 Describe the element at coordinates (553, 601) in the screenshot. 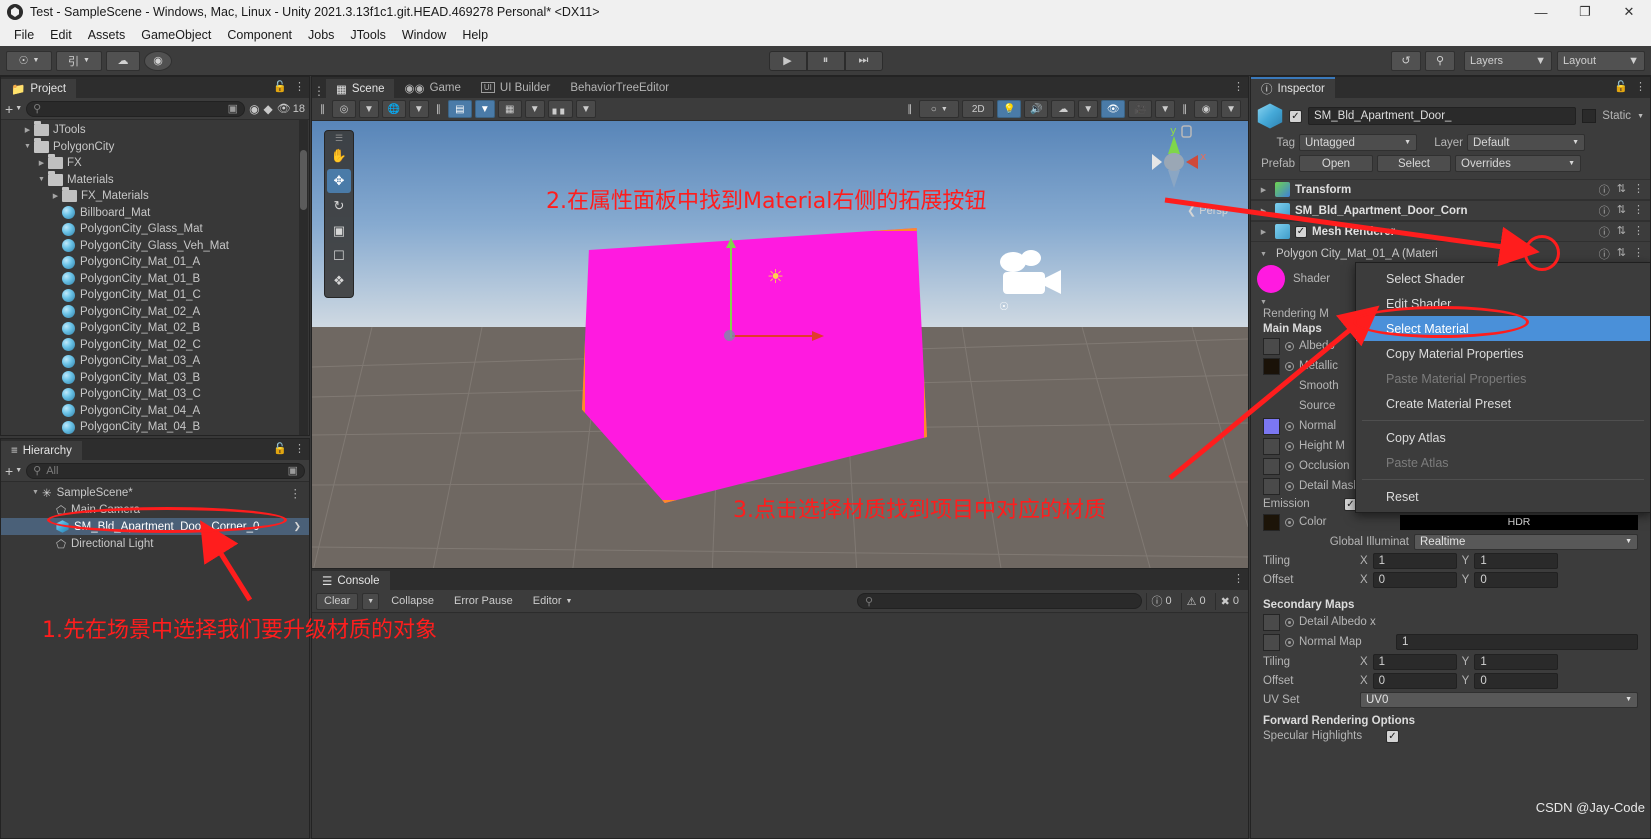

I see `console-editor-dropdown: Editor ▼` at that location.